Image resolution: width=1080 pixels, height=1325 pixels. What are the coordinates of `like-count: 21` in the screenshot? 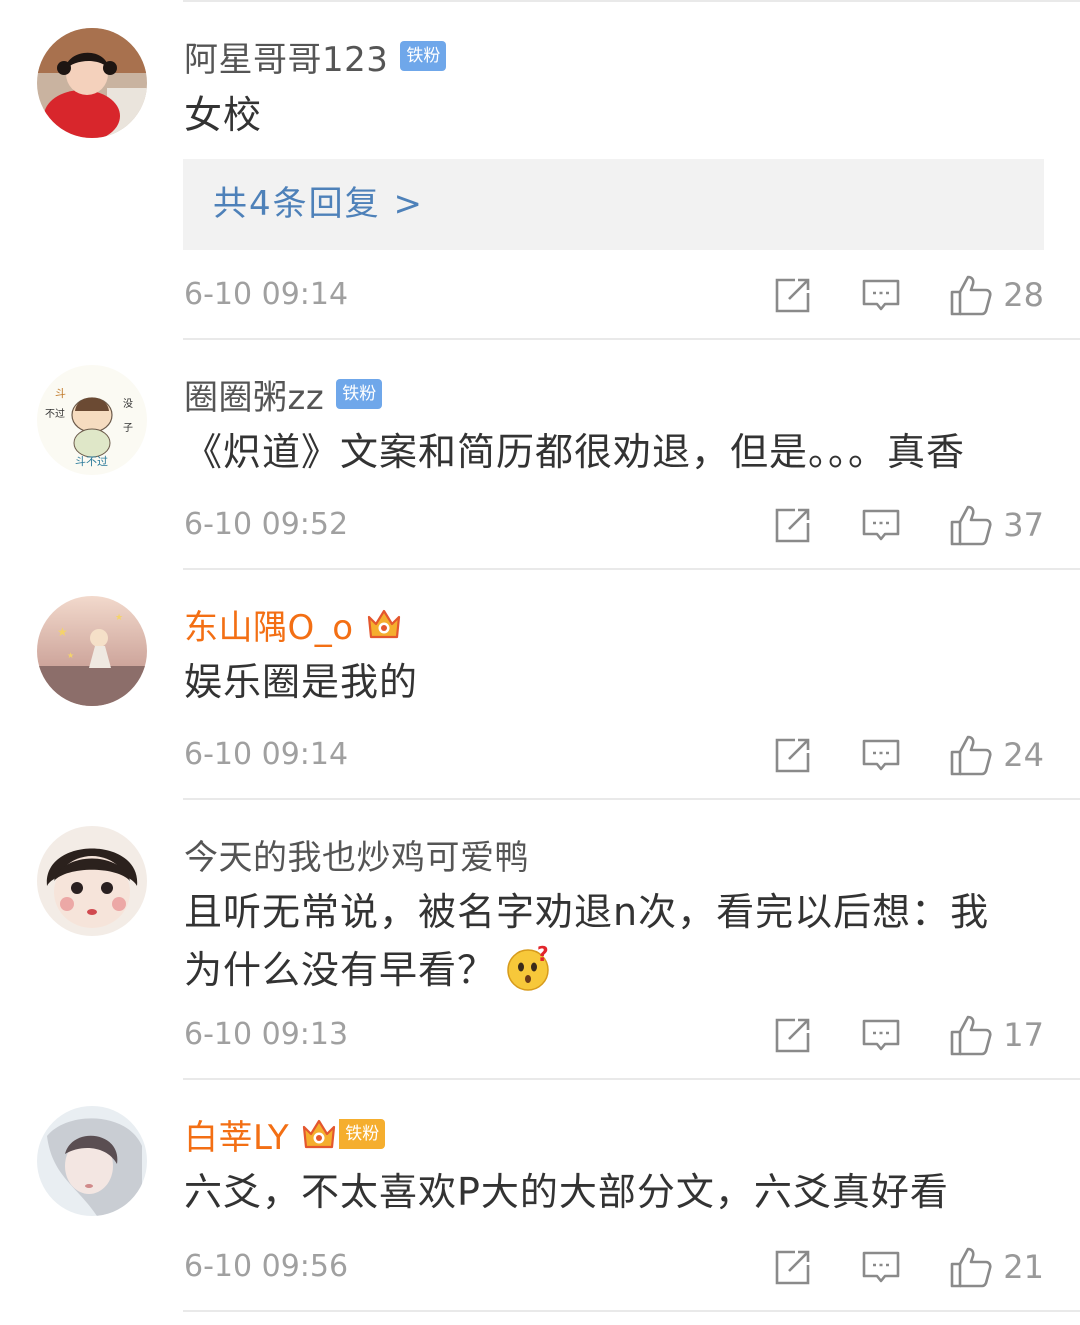 It's located at (1023, 1267).